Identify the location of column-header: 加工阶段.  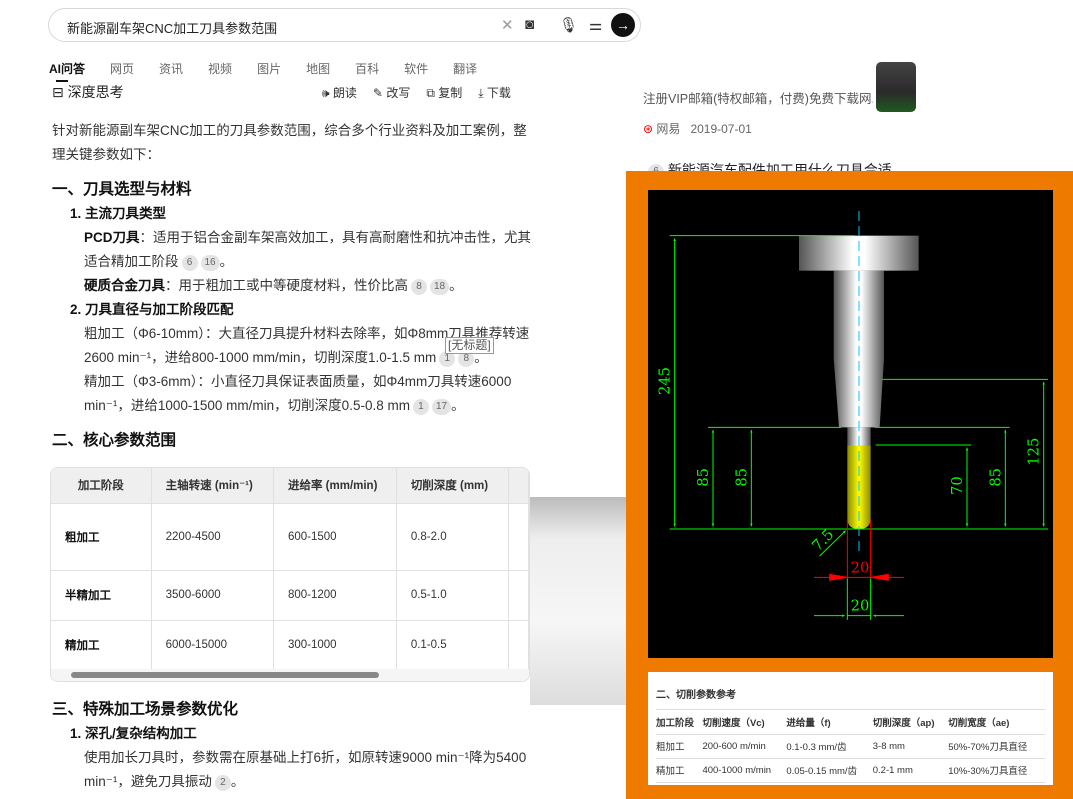
(679, 722).